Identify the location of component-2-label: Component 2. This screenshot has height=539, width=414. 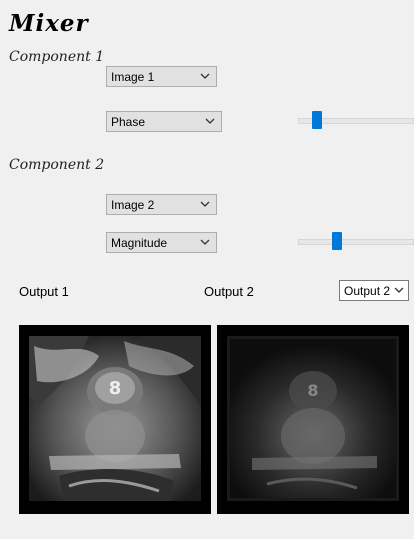
(57, 165).